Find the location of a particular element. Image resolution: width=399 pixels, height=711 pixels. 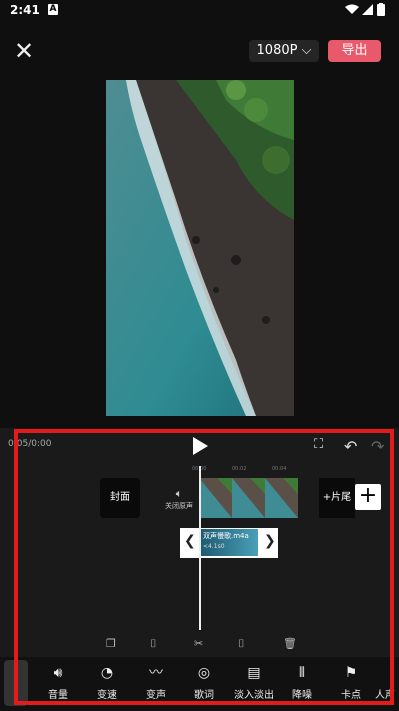

export-button: 导出 is located at coordinates (354, 51).